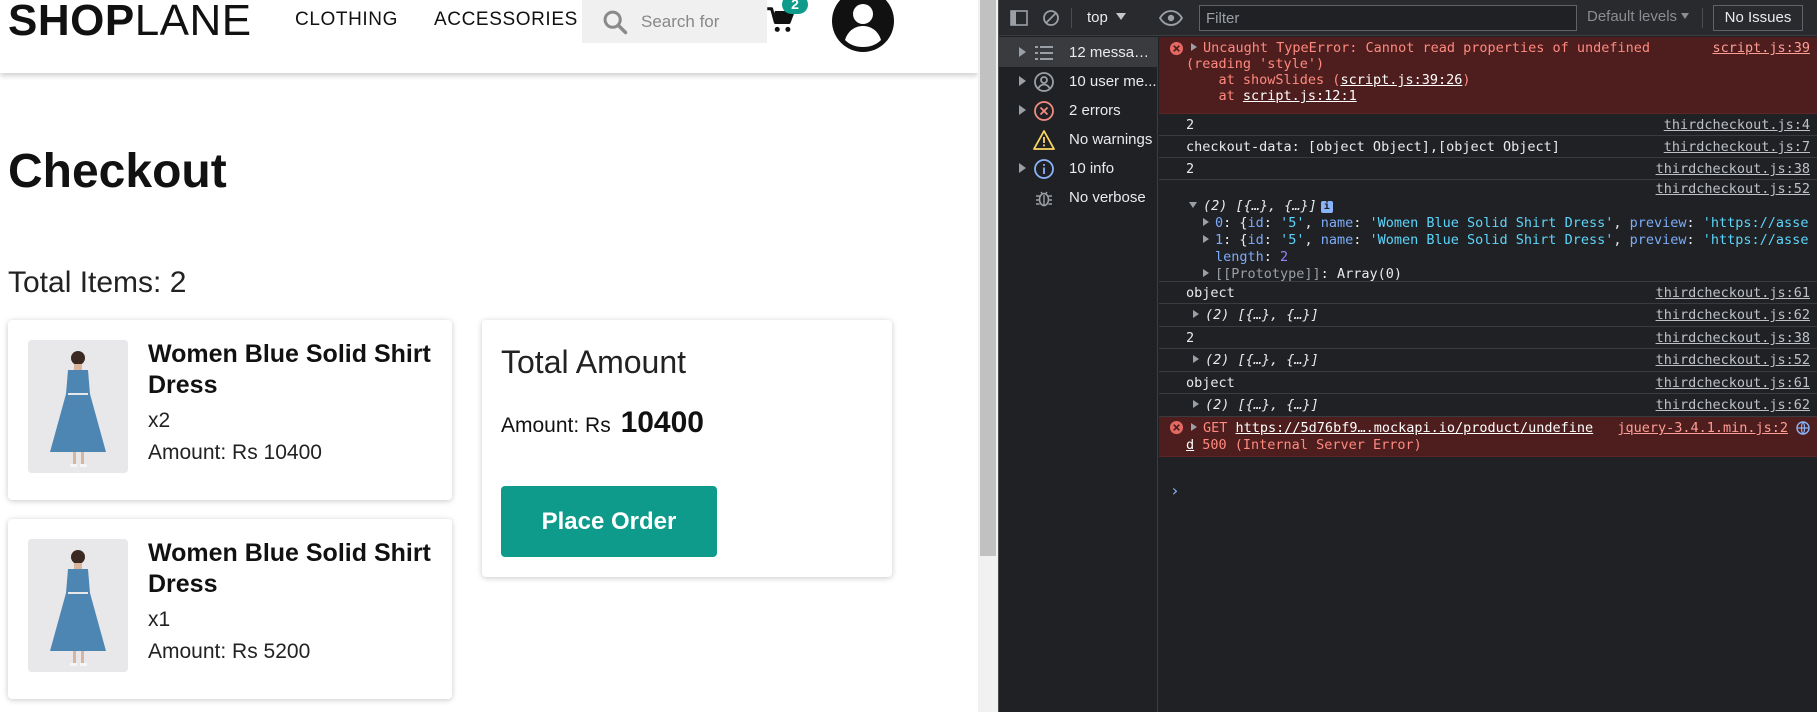 This screenshot has width=1817, height=712. What do you see at coordinates (1263, 80) in the screenshot?
I see `stack-text: at showSlides (` at bounding box center [1263, 80].